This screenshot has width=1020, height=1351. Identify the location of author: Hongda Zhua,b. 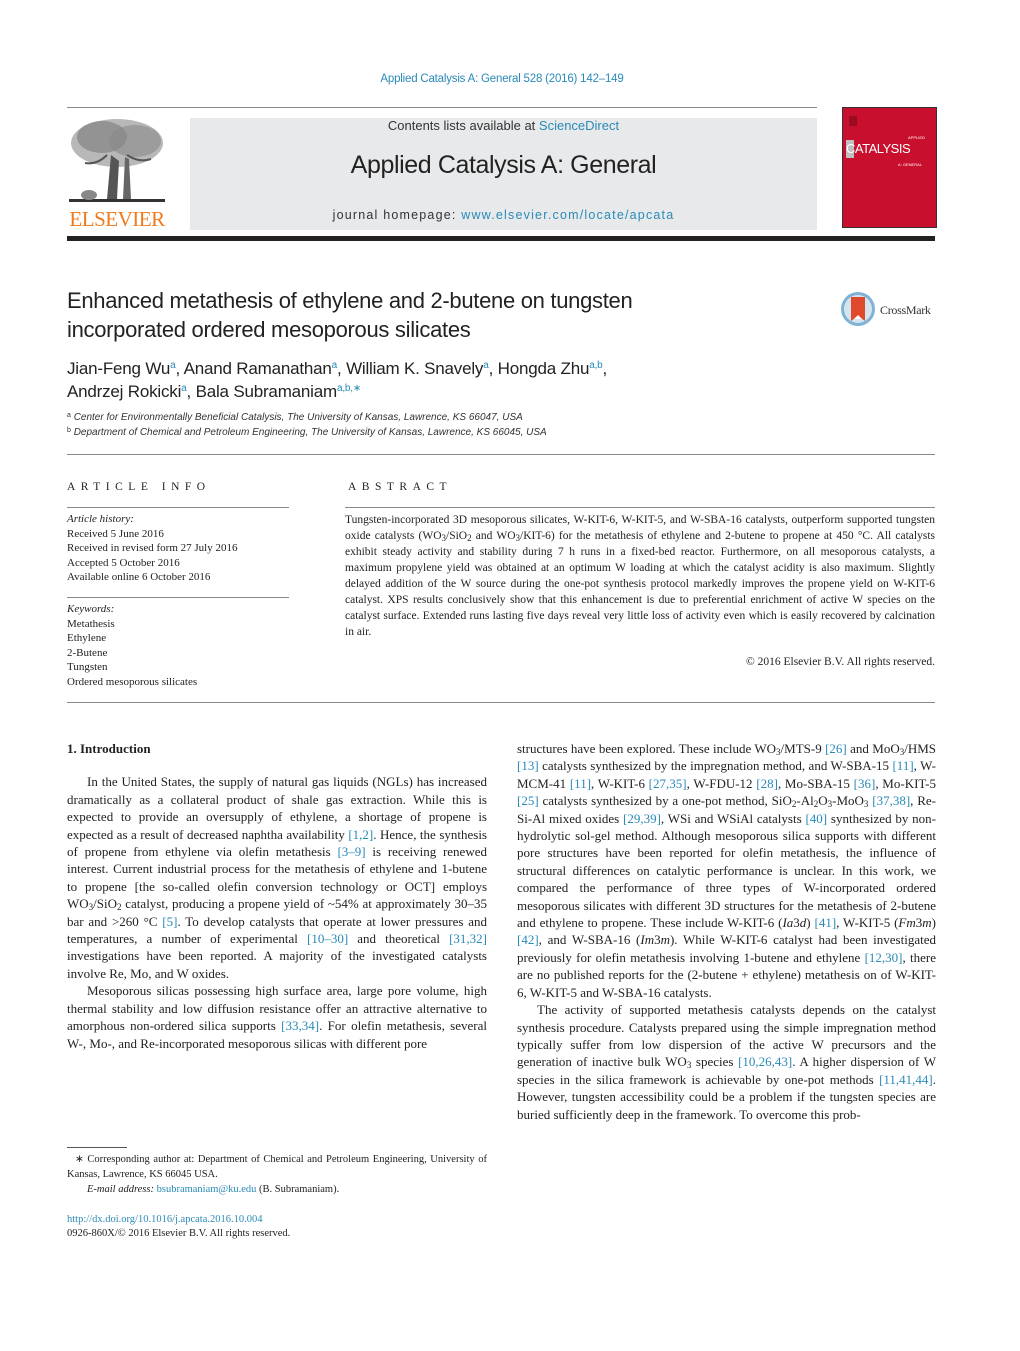
(550, 368).